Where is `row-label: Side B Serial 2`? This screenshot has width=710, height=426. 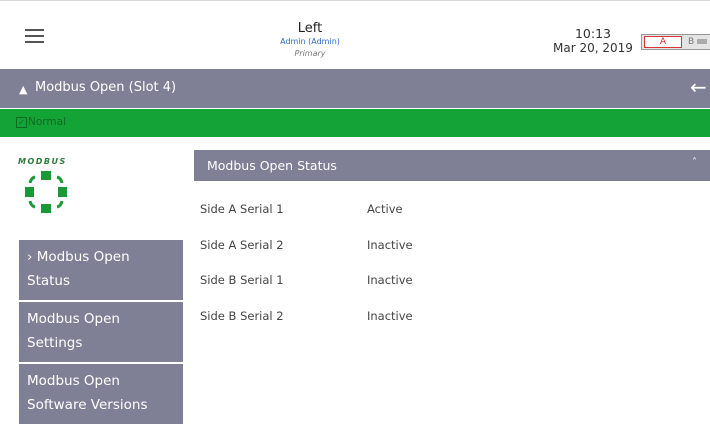 row-label: Side B Serial 2 is located at coordinates (242, 316).